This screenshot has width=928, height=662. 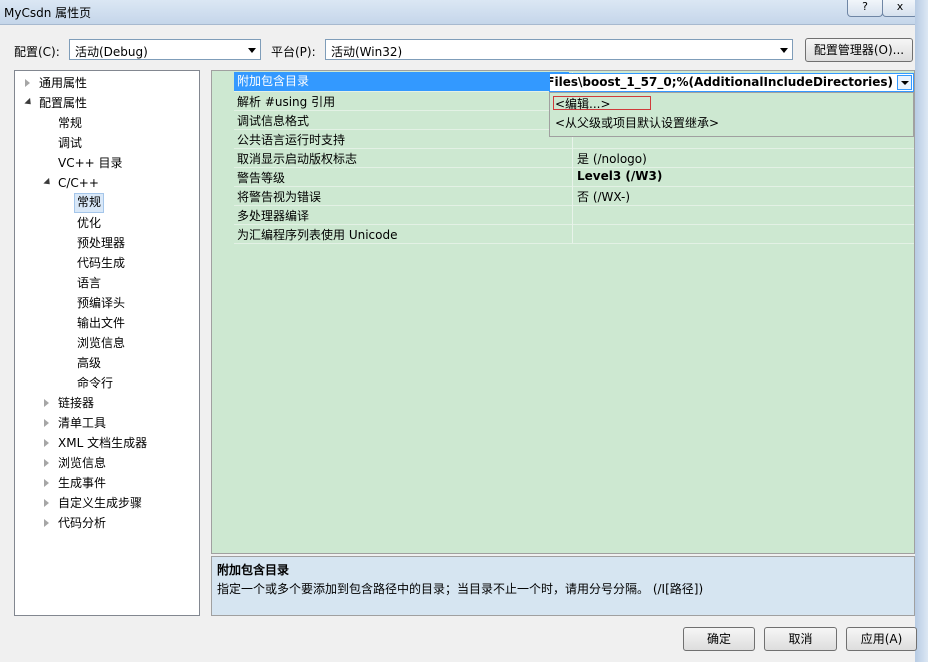 I want to click on config-value: 活动(Debug), so click(x=111, y=52).